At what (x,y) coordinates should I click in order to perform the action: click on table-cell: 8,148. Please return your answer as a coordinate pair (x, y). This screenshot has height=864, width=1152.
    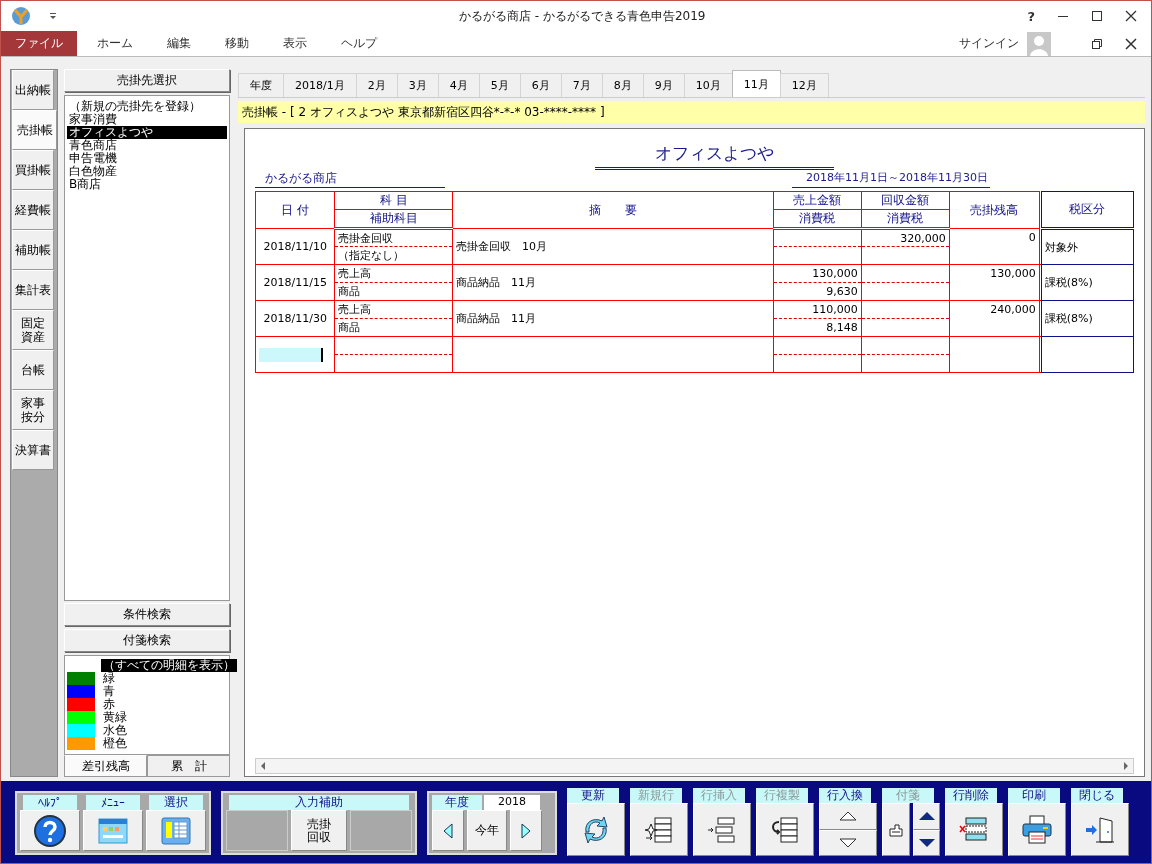
    Looking at the image, I should click on (817, 327).